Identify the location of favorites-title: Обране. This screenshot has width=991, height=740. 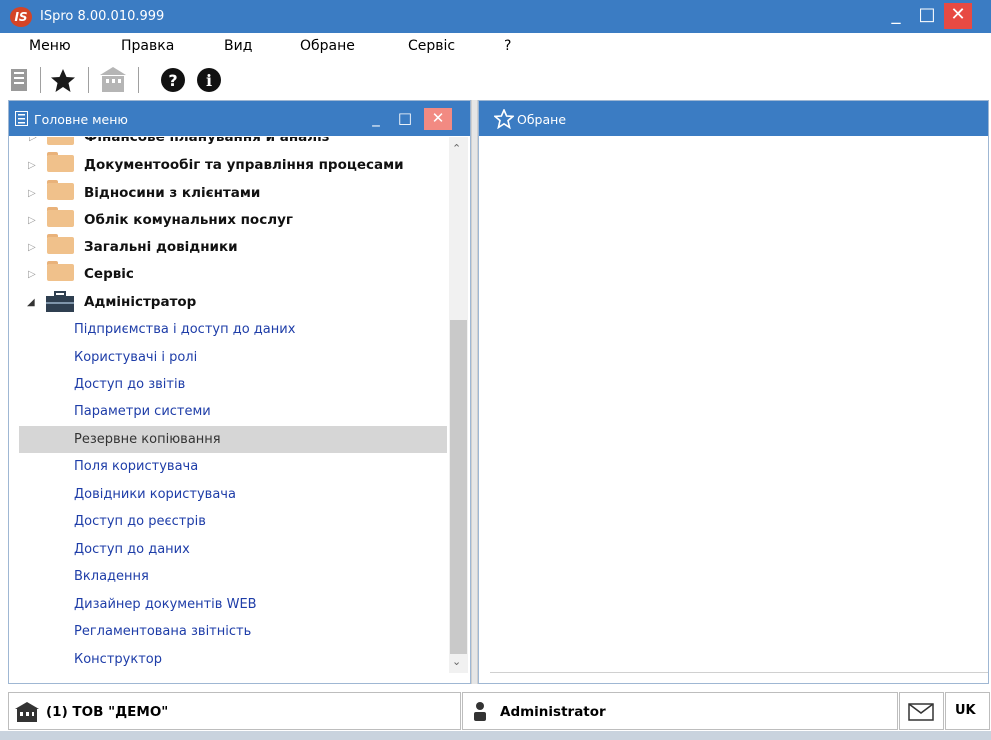
(542, 119).